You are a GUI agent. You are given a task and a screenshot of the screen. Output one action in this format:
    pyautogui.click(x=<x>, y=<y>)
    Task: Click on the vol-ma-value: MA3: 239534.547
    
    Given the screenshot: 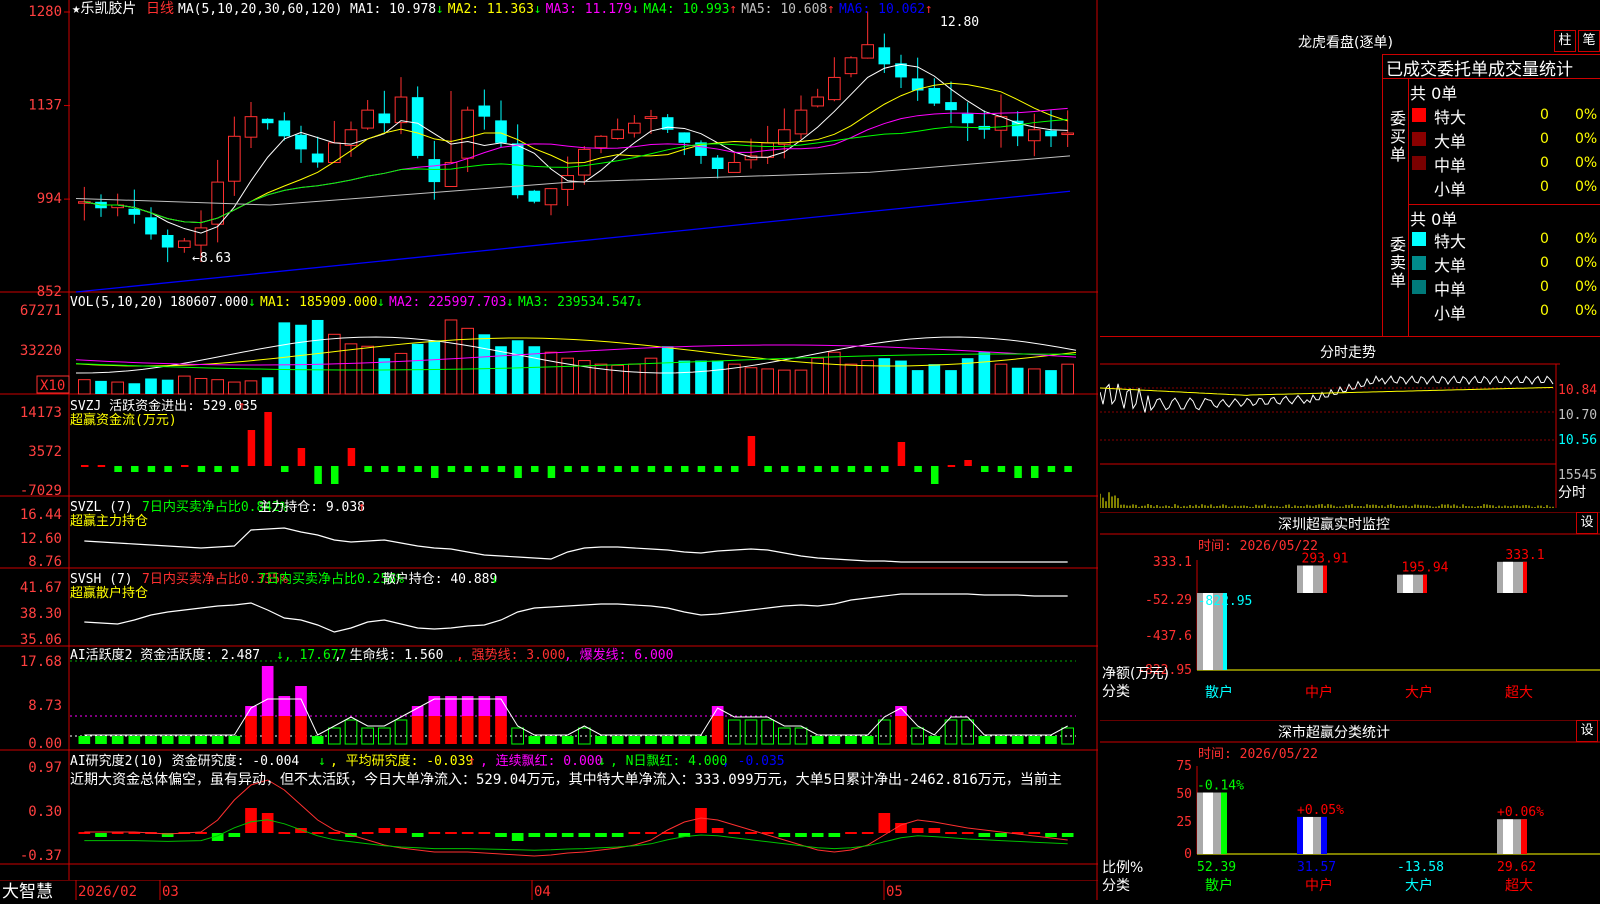 What is the action you would take?
    pyautogui.click(x=576, y=302)
    